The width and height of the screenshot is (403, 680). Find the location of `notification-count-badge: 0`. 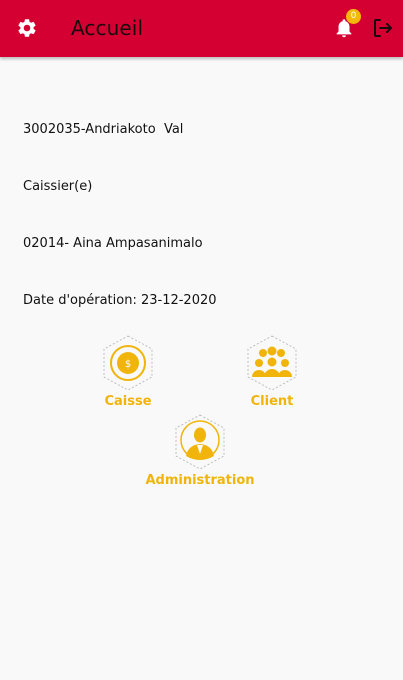

notification-count-badge: 0 is located at coordinates (353, 16).